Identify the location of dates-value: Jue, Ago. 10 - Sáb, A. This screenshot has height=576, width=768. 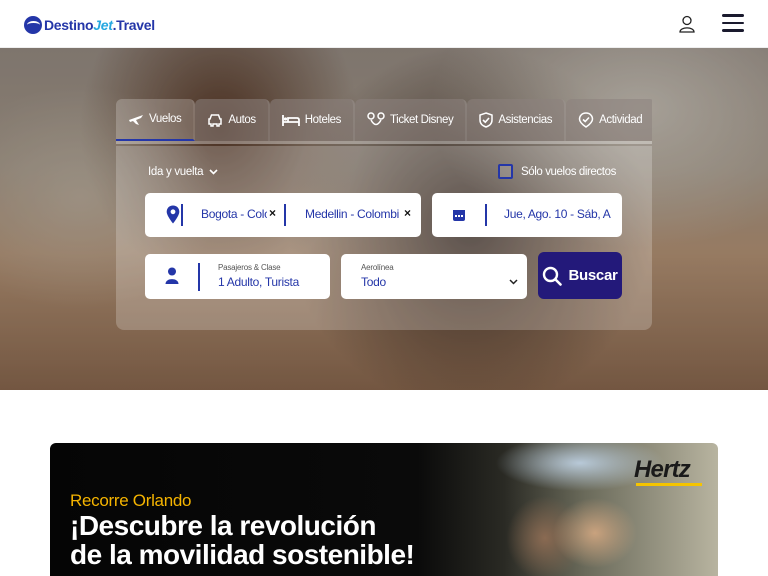
(557, 214).